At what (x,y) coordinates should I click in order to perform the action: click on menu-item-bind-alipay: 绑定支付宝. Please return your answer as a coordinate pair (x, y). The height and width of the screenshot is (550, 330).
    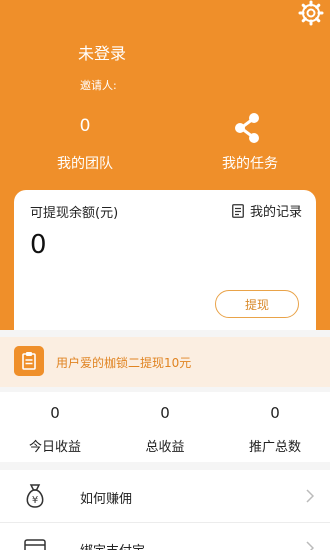
    Looking at the image, I should click on (165, 536).